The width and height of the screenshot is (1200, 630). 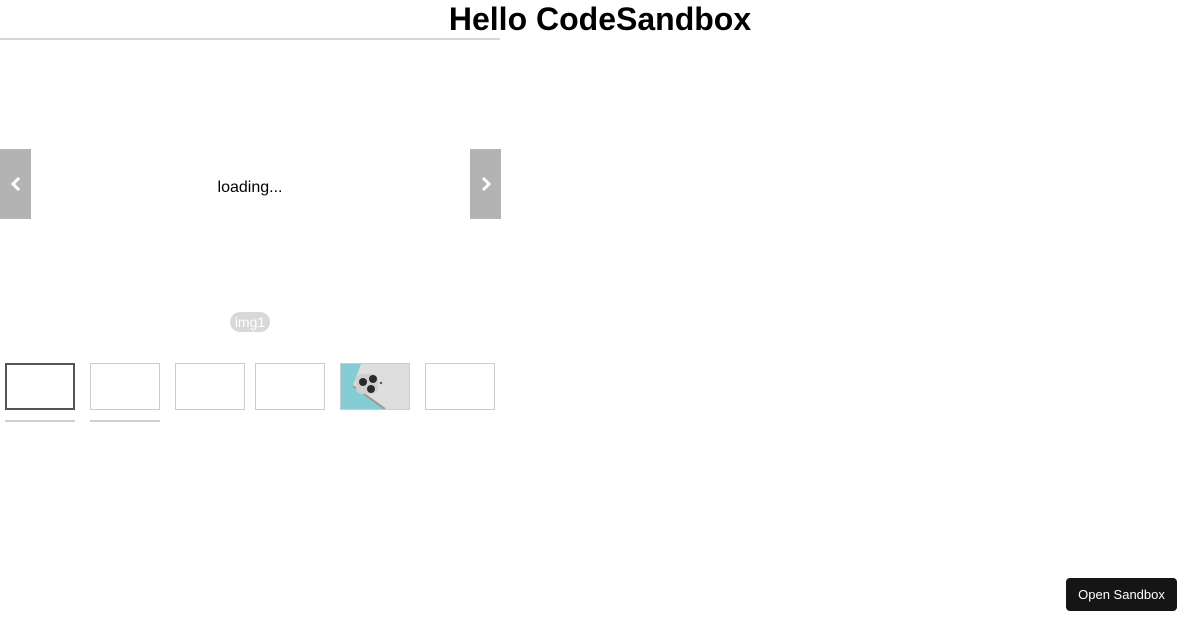 I want to click on page-title: Hello CodeSandbox, so click(x=600, y=19).